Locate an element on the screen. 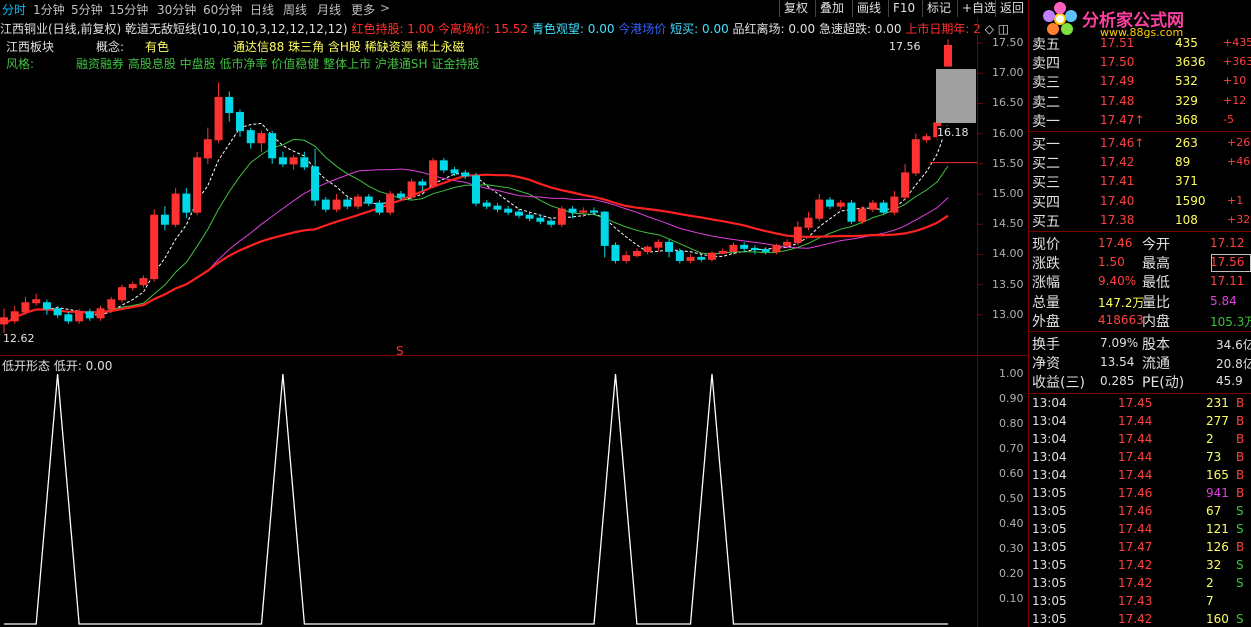 The image size is (1251, 627). draw-button: 画线 is located at coordinates (868, 8).